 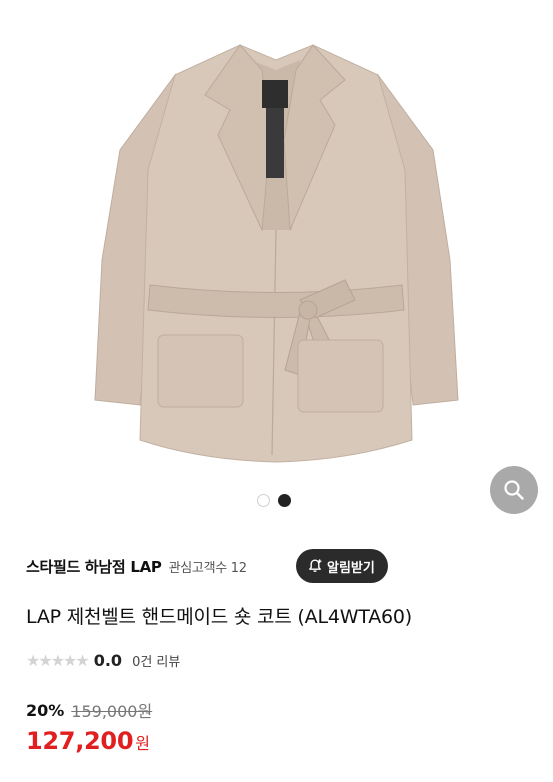 I want to click on store-row: 스타필드 하남점 LAP 관심고객수 12 알림받기, so click(x=276, y=566).